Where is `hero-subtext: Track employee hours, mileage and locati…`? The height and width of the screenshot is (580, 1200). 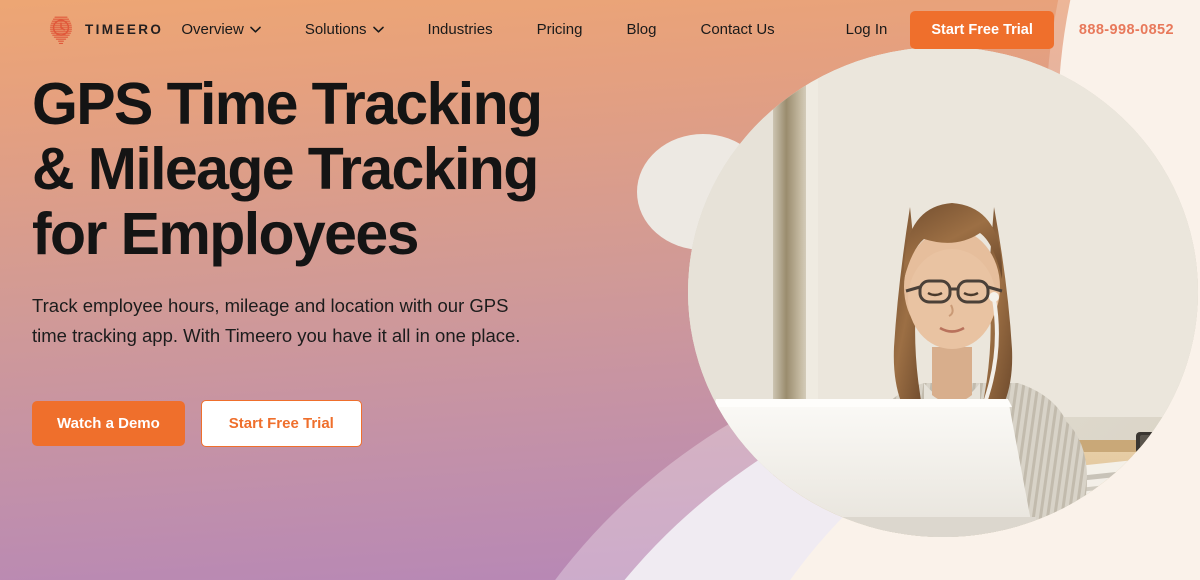 hero-subtext: Track employee hours, mileage and locati… is located at coordinates (312, 321).